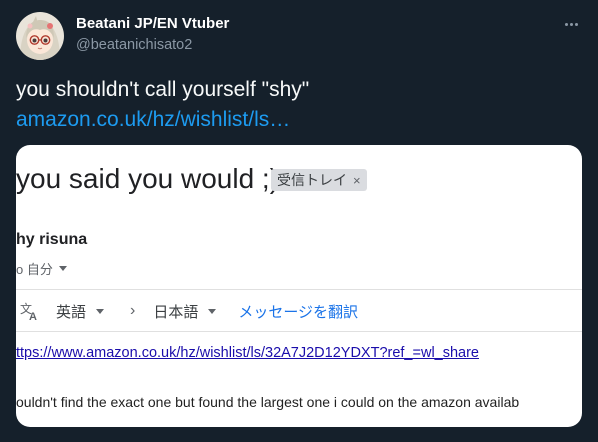 Image resolution: width=598 pixels, height=442 pixels. I want to click on translate-icon: 文 A, so click(28, 311).